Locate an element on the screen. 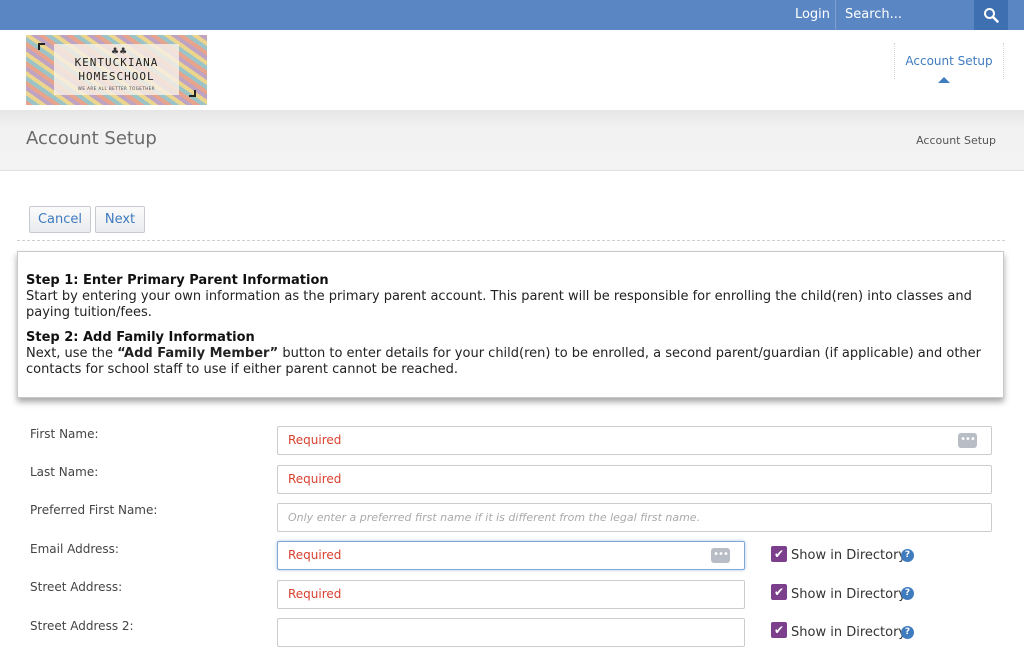 The width and height of the screenshot is (1024, 656). next-button: Next is located at coordinates (120, 219).